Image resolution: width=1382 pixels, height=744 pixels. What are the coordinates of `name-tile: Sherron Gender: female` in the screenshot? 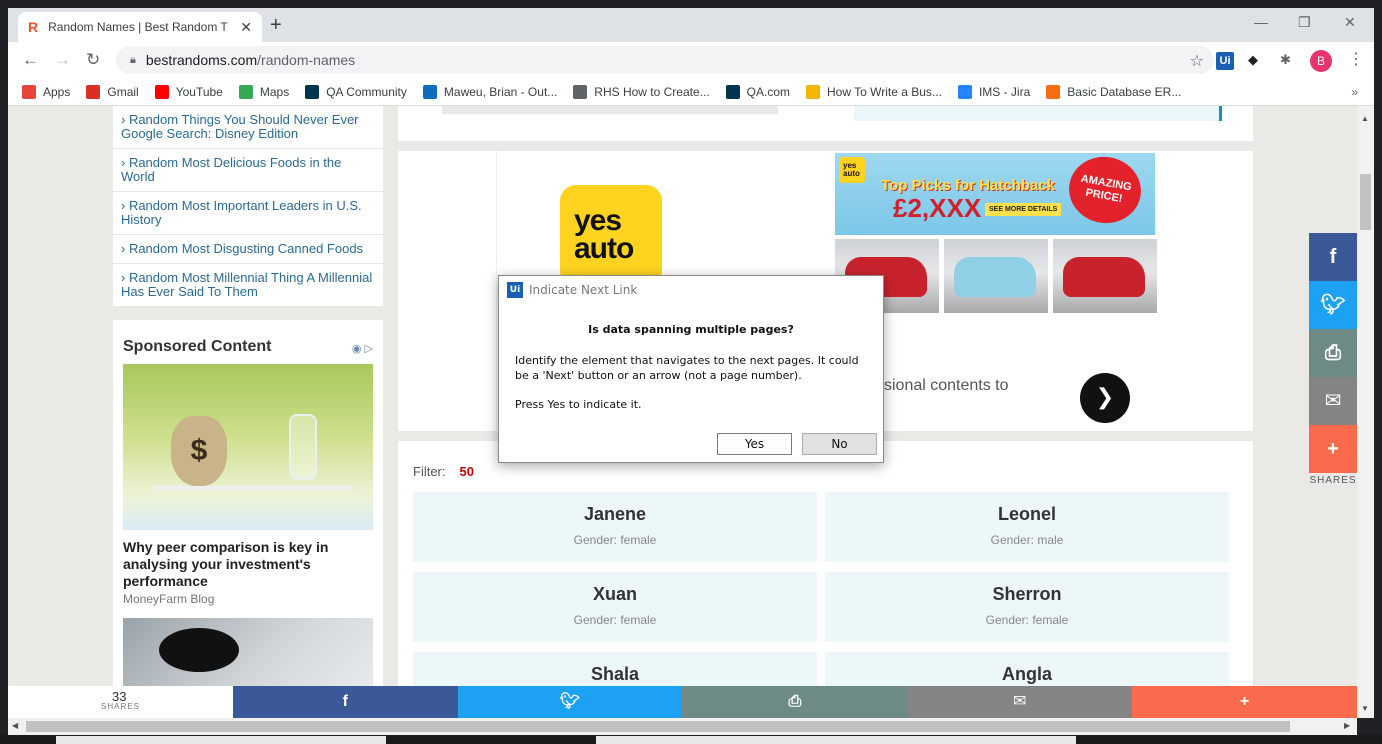 It's located at (1027, 607).